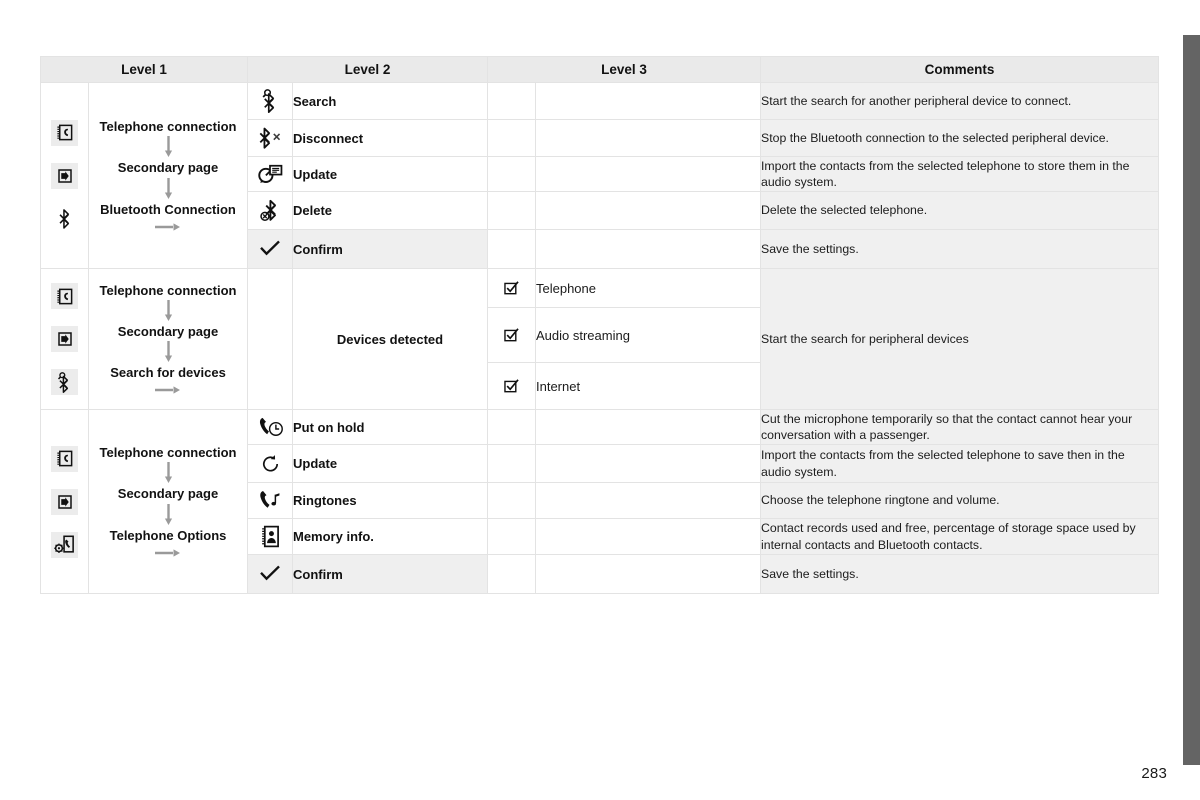  I want to click on memory-info-icon, so click(270, 536).